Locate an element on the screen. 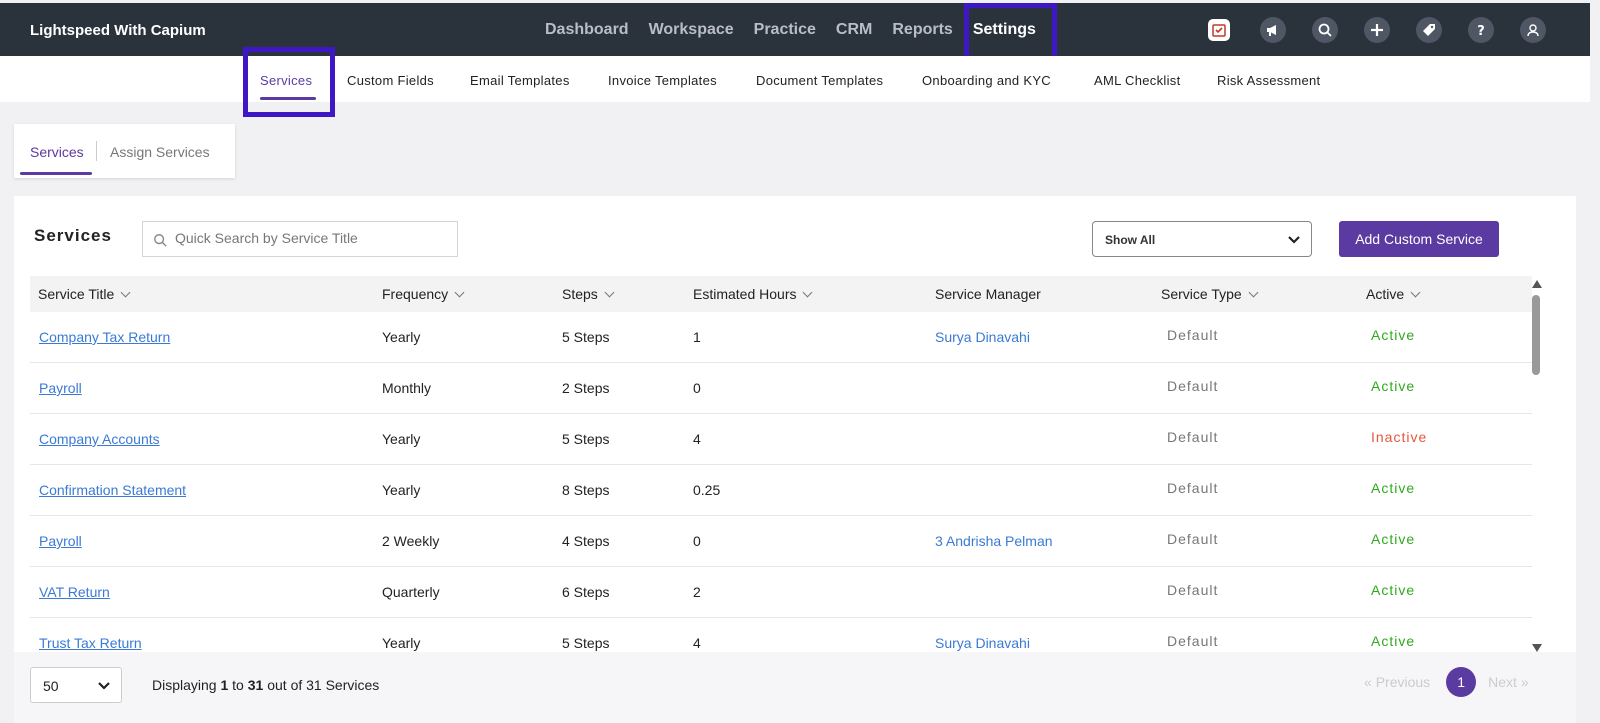 The width and height of the screenshot is (1600, 723). col-active: Active is located at coordinates (1393, 294).